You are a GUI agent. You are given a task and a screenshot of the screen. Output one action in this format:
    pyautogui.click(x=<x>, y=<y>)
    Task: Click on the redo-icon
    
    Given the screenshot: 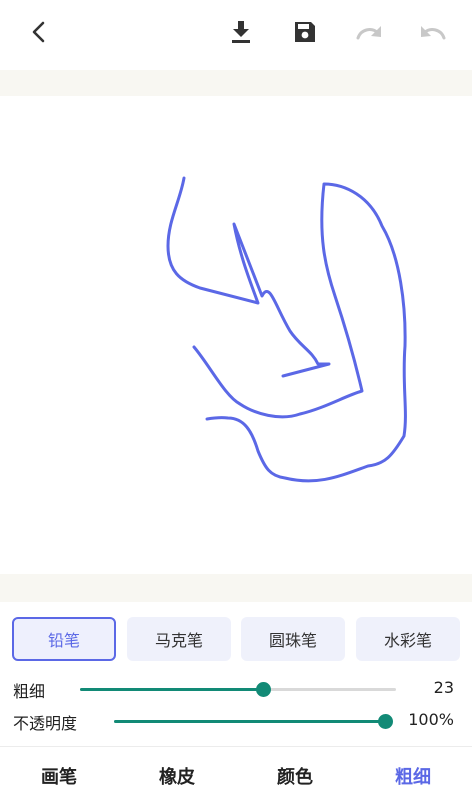 What is the action you would take?
    pyautogui.click(x=369, y=32)
    